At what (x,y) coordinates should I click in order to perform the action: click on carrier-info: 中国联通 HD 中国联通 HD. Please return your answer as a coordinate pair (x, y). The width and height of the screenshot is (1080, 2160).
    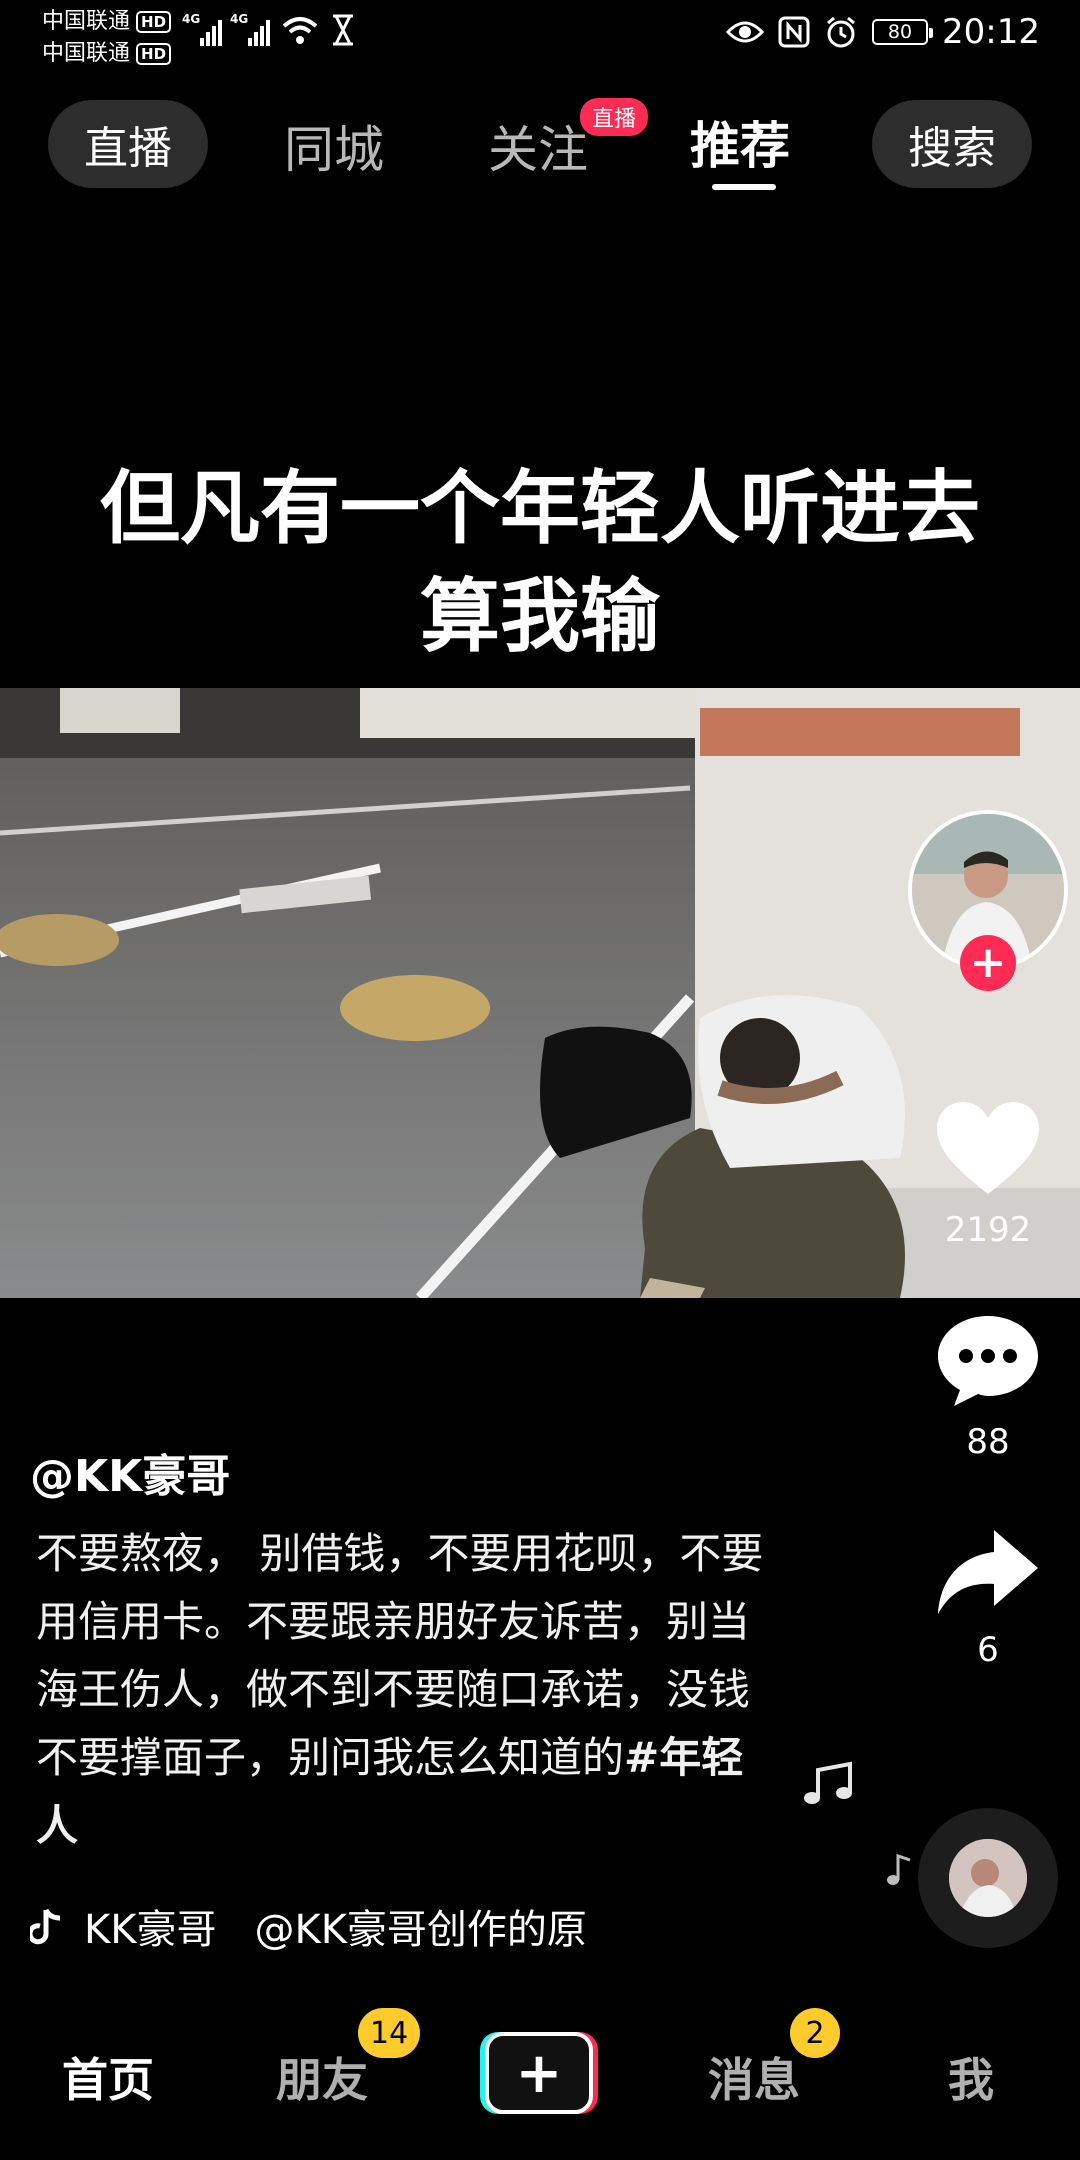
    Looking at the image, I should click on (107, 38).